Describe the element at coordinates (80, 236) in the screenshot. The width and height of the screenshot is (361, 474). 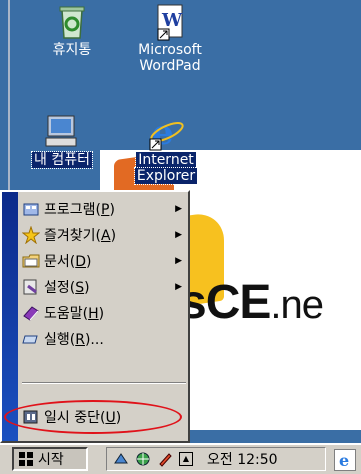
I see `menu-item-favorites-label: 즐겨찾기(A)` at that location.